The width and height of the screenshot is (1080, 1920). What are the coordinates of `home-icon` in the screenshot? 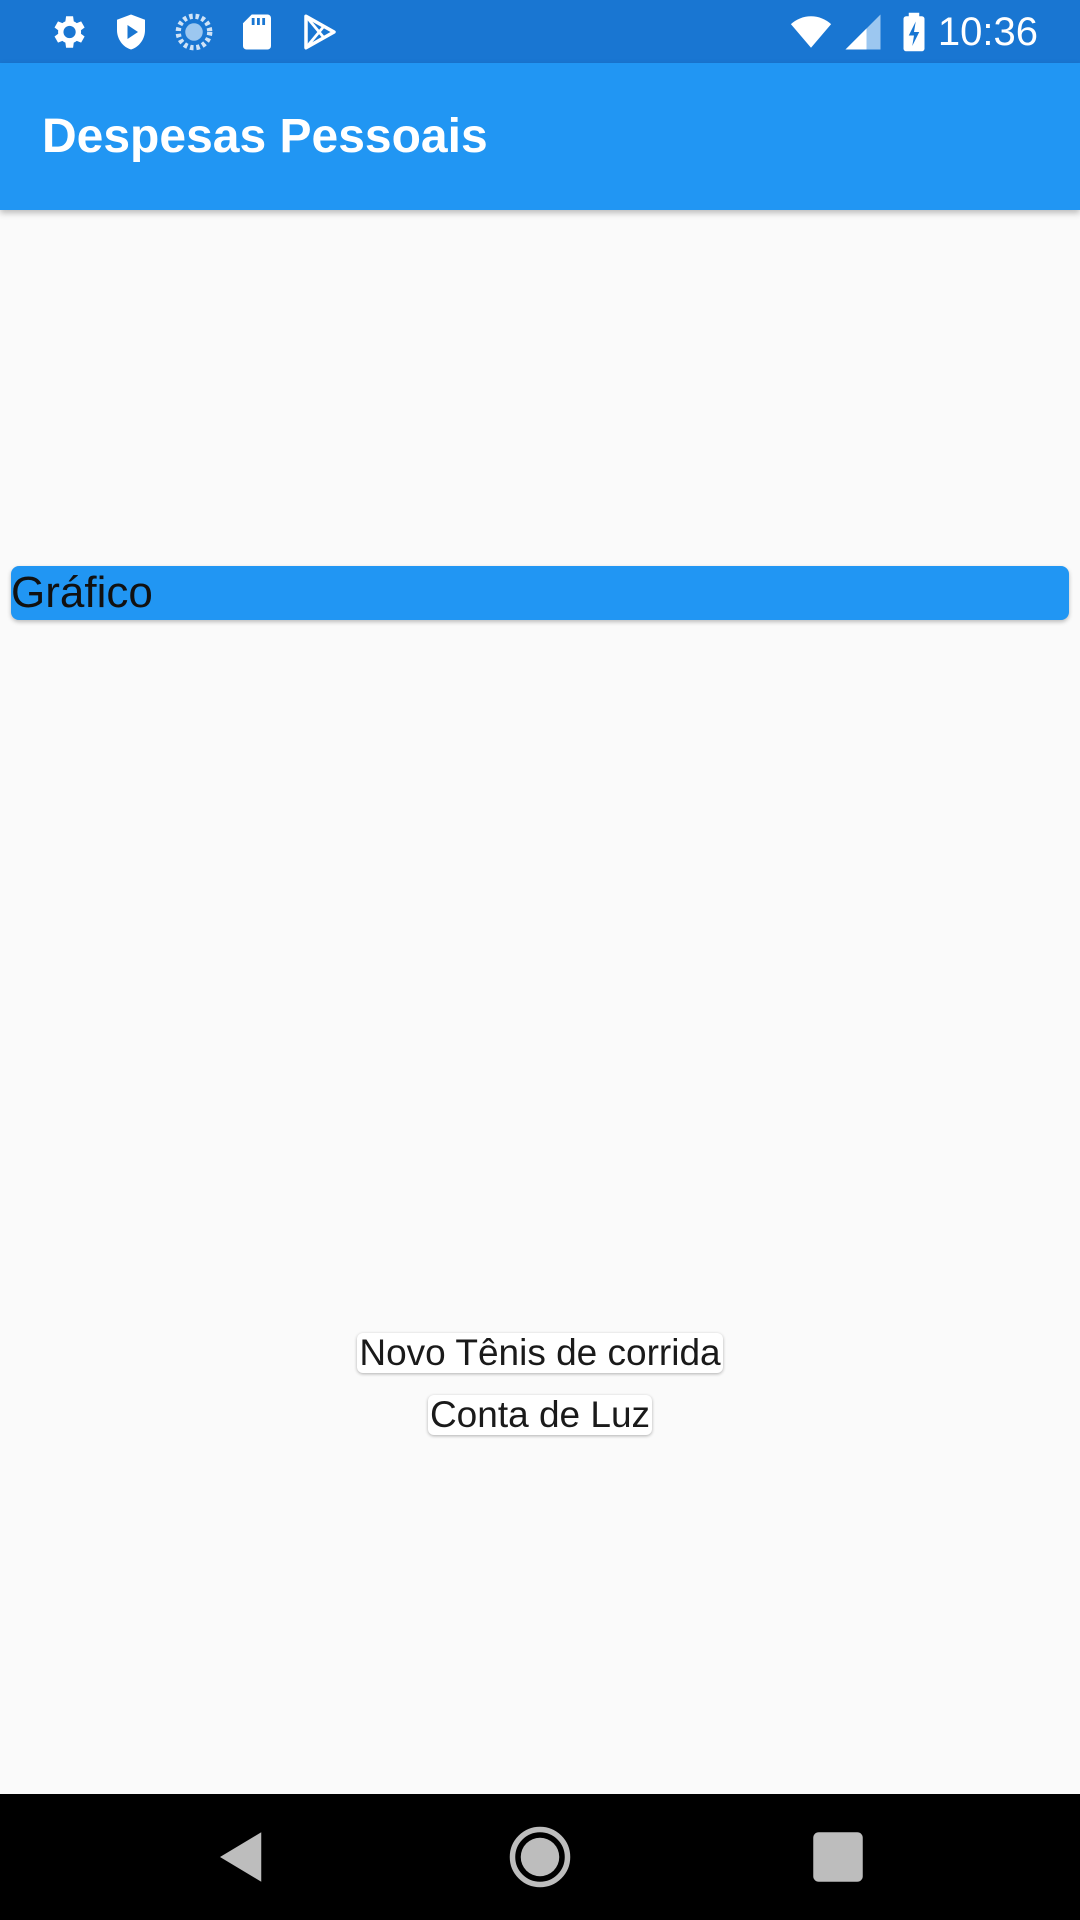 It's located at (540, 1857).